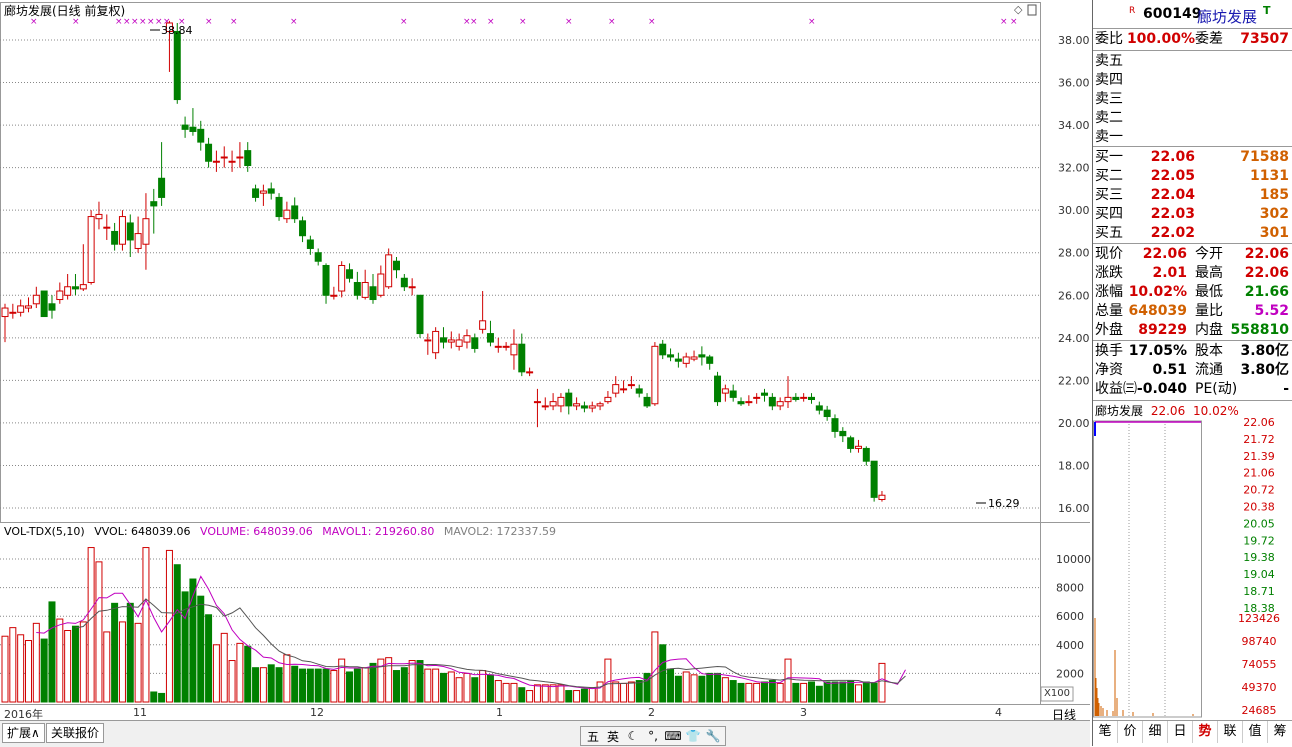 This screenshot has width=1292, height=747. Describe the element at coordinates (75, 733) in the screenshot. I see `related-quotes-tab: 关联报价` at that location.